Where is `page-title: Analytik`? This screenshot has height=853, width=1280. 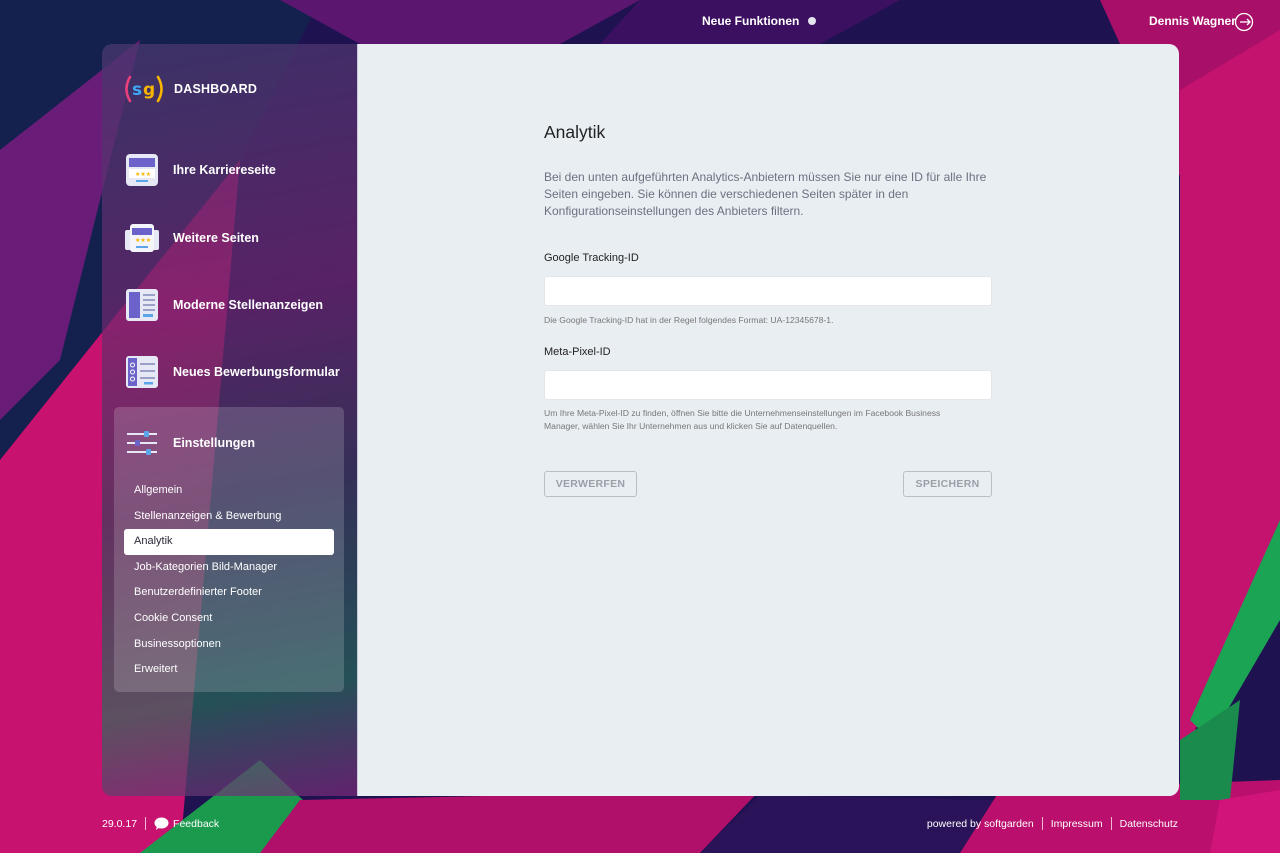
page-title: Analytik is located at coordinates (575, 132).